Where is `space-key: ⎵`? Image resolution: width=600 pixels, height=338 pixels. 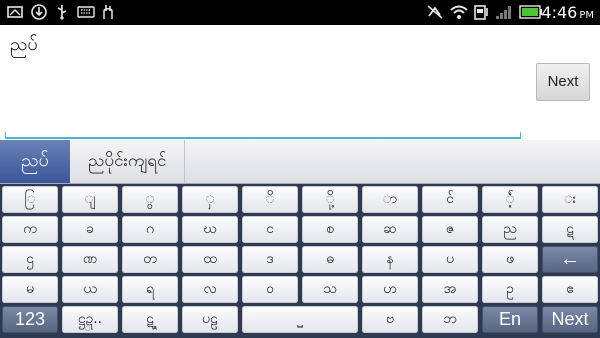 space-key: ⎵ is located at coordinates (300, 319).